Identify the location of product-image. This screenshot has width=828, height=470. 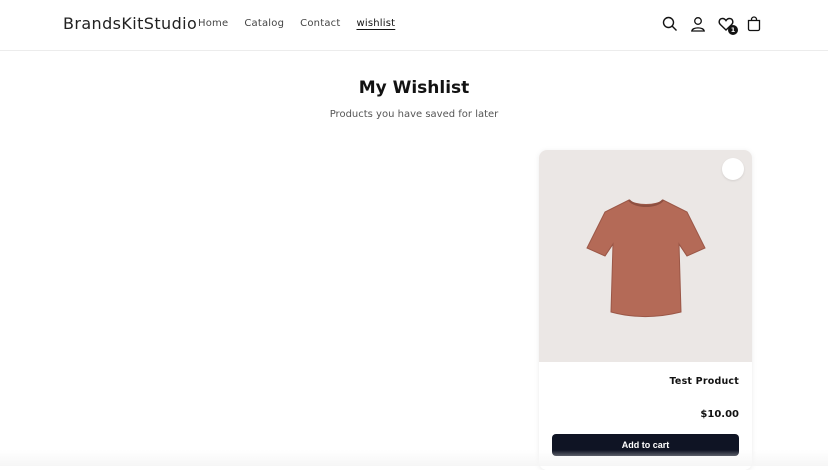
(645, 256).